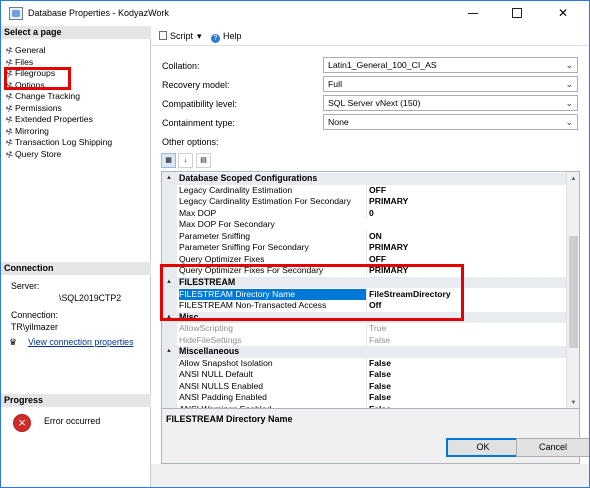 This screenshot has width=590, height=488. What do you see at coordinates (30, 84) in the screenshot?
I see `page-item-label: Options` at bounding box center [30, 84].